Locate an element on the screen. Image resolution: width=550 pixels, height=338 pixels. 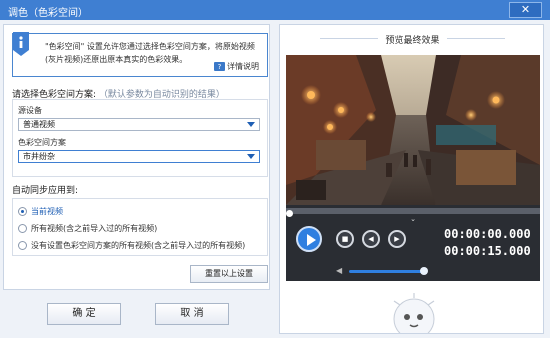
apply-option-all: 所有视频(含之前导入过的所有视频) is located at coordinates (87, 228).